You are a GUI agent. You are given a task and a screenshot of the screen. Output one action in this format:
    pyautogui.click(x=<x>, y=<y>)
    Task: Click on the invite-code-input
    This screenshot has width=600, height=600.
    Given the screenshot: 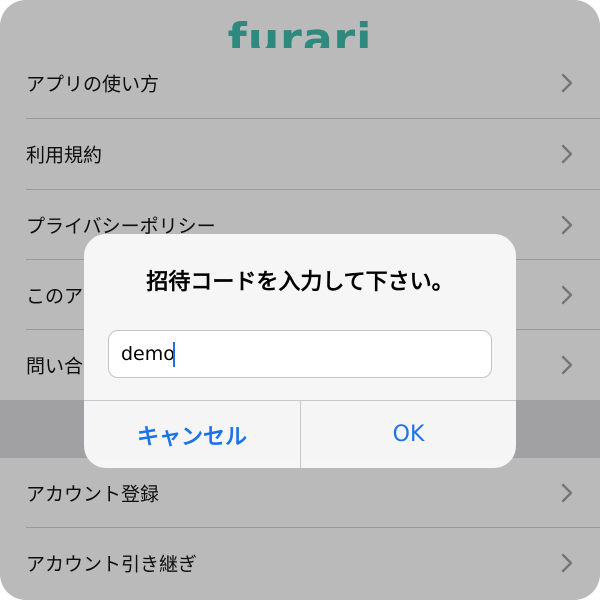 What is the action you would take?
    pyautogui.click(x=300, y=354)
    